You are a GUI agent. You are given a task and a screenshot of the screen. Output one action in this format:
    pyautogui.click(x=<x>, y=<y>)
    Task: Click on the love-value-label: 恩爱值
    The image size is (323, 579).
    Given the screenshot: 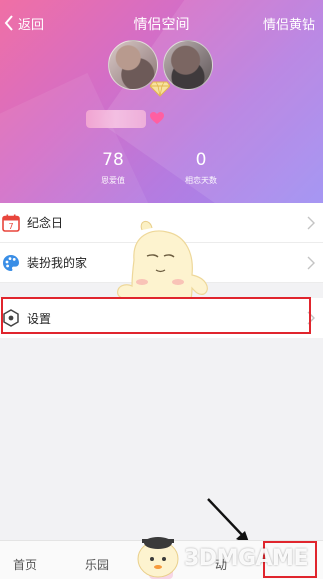 What is the action you would take?
    pyautogui.click(x=113, y=180)
    